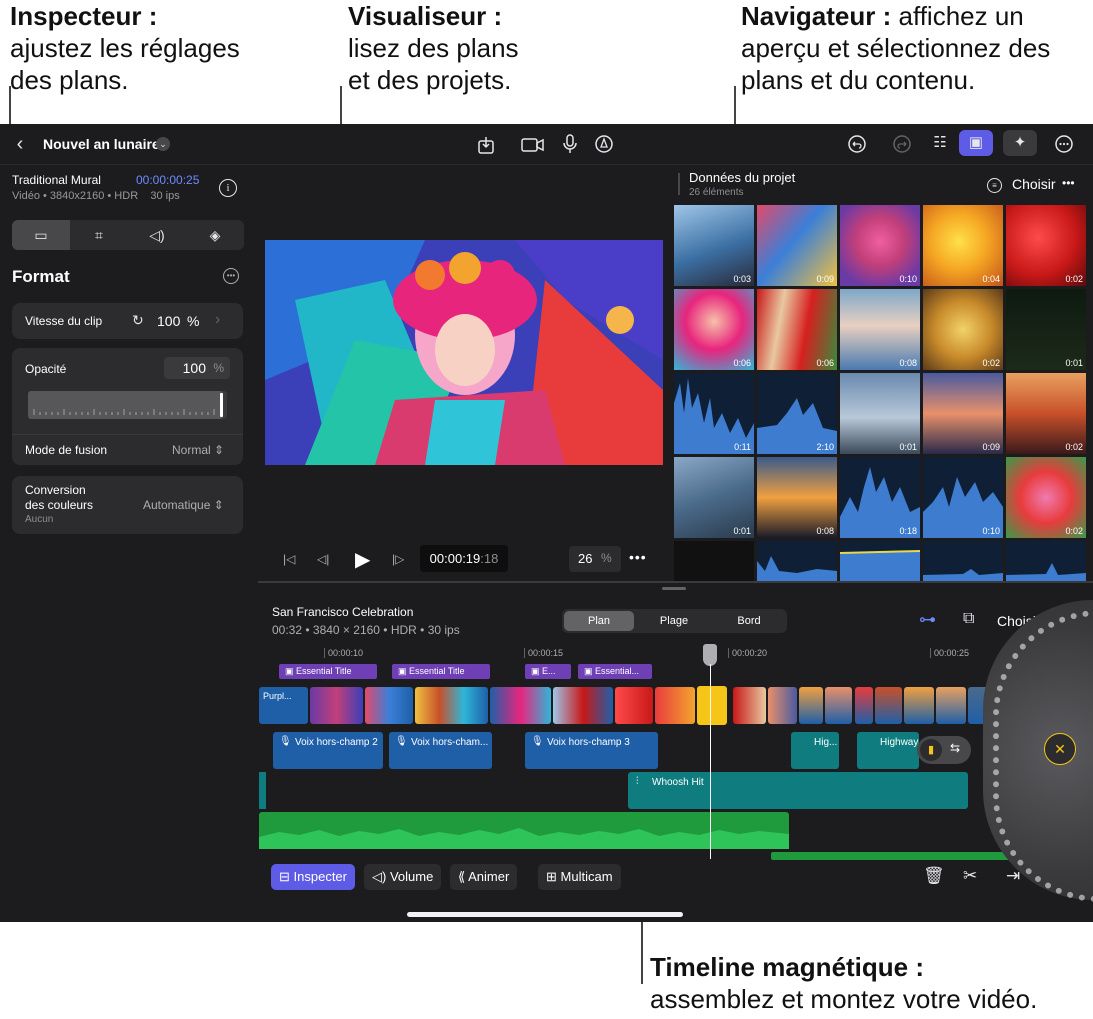 This screenshot has width=1093, height=1019. What do you see at coordinates (127, 321) in the screenshot?
I see `clip-speed-row: Vitesse du clip ↻ 100 % ›` at bounding box center [127, 321].